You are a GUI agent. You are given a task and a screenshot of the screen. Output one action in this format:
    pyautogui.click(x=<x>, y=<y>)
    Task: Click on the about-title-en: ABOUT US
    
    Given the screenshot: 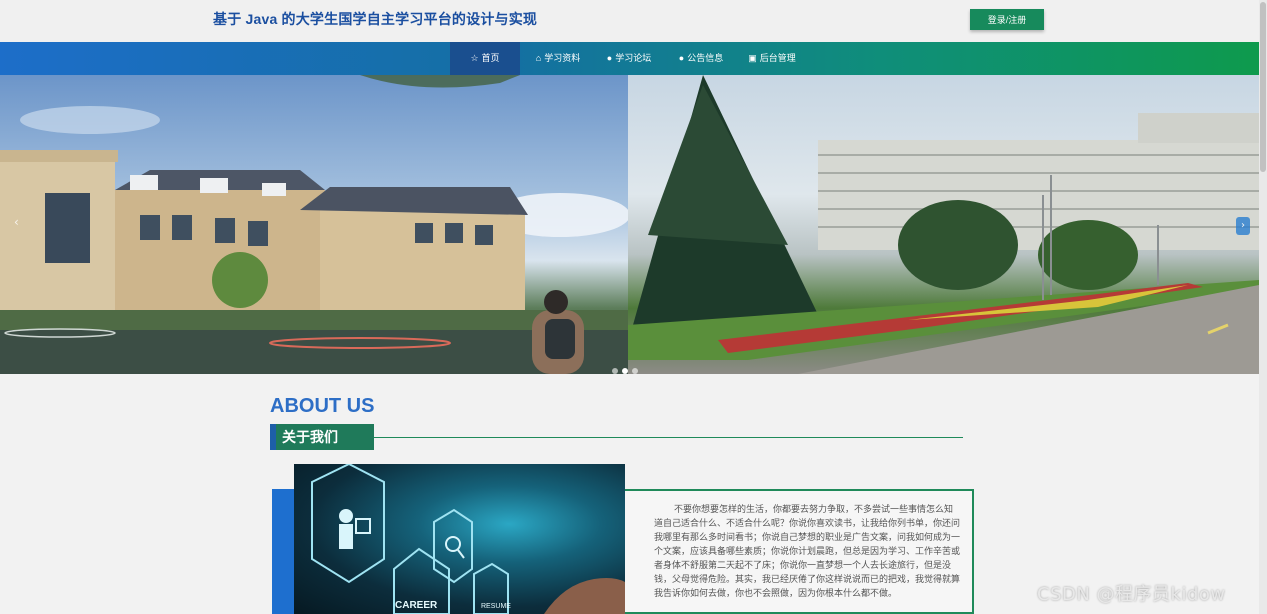 What is the action you would take?
    pyautogui.click(x=322, y=406)
    